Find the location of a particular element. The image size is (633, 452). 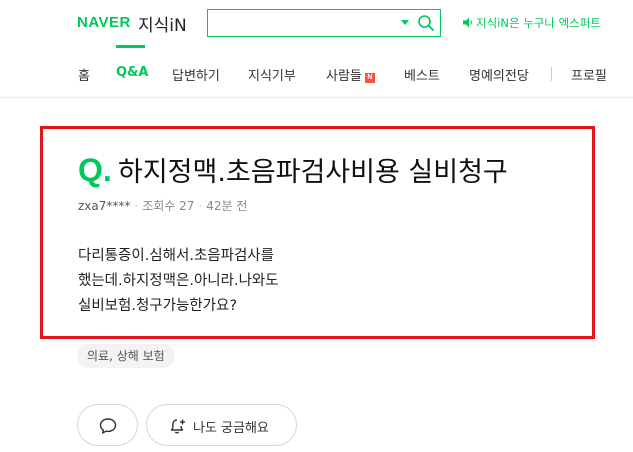

nav-divider is located at coordinates (551, 74).